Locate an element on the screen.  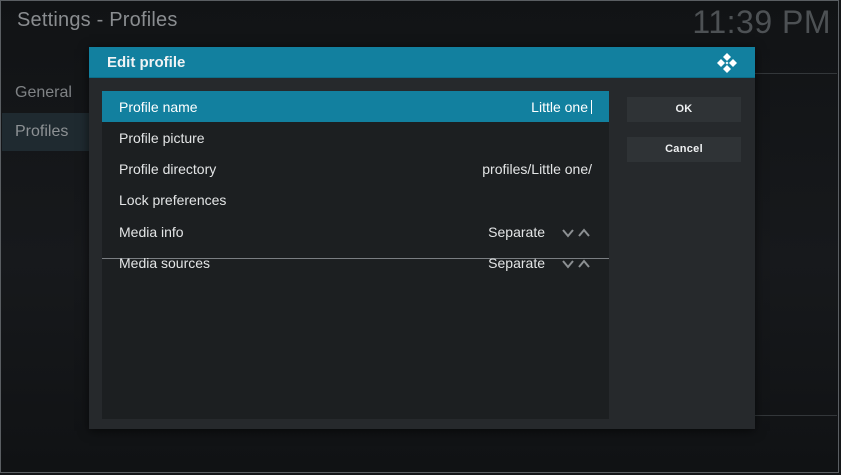
cancel-button: Cancel is located at coordinates (684, 149).